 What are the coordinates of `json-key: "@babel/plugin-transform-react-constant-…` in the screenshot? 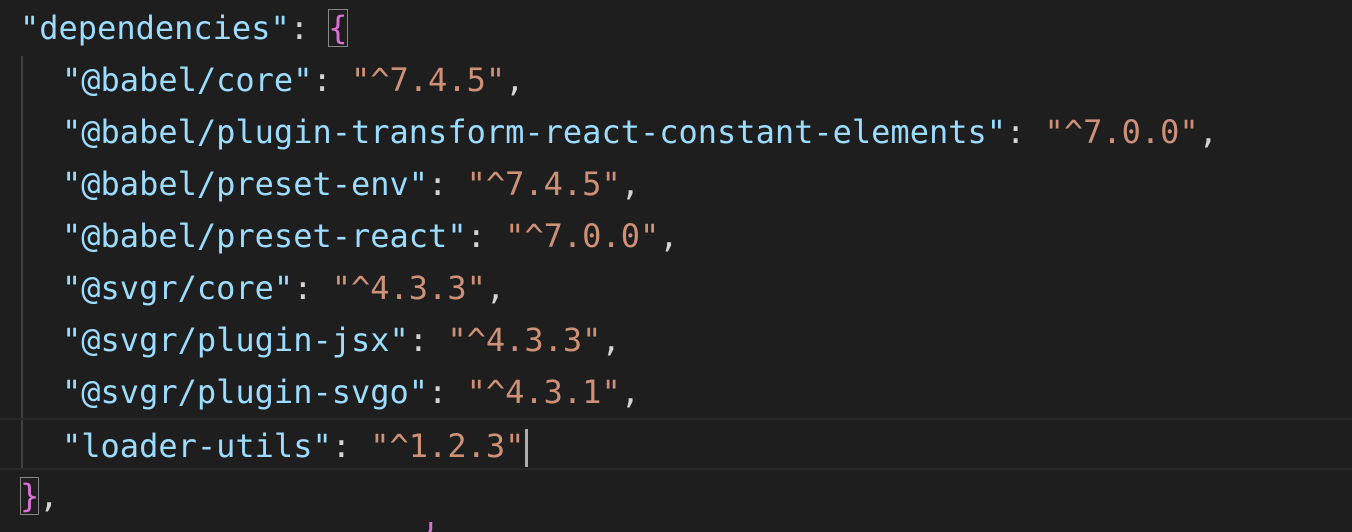 It's located at (534, 132).